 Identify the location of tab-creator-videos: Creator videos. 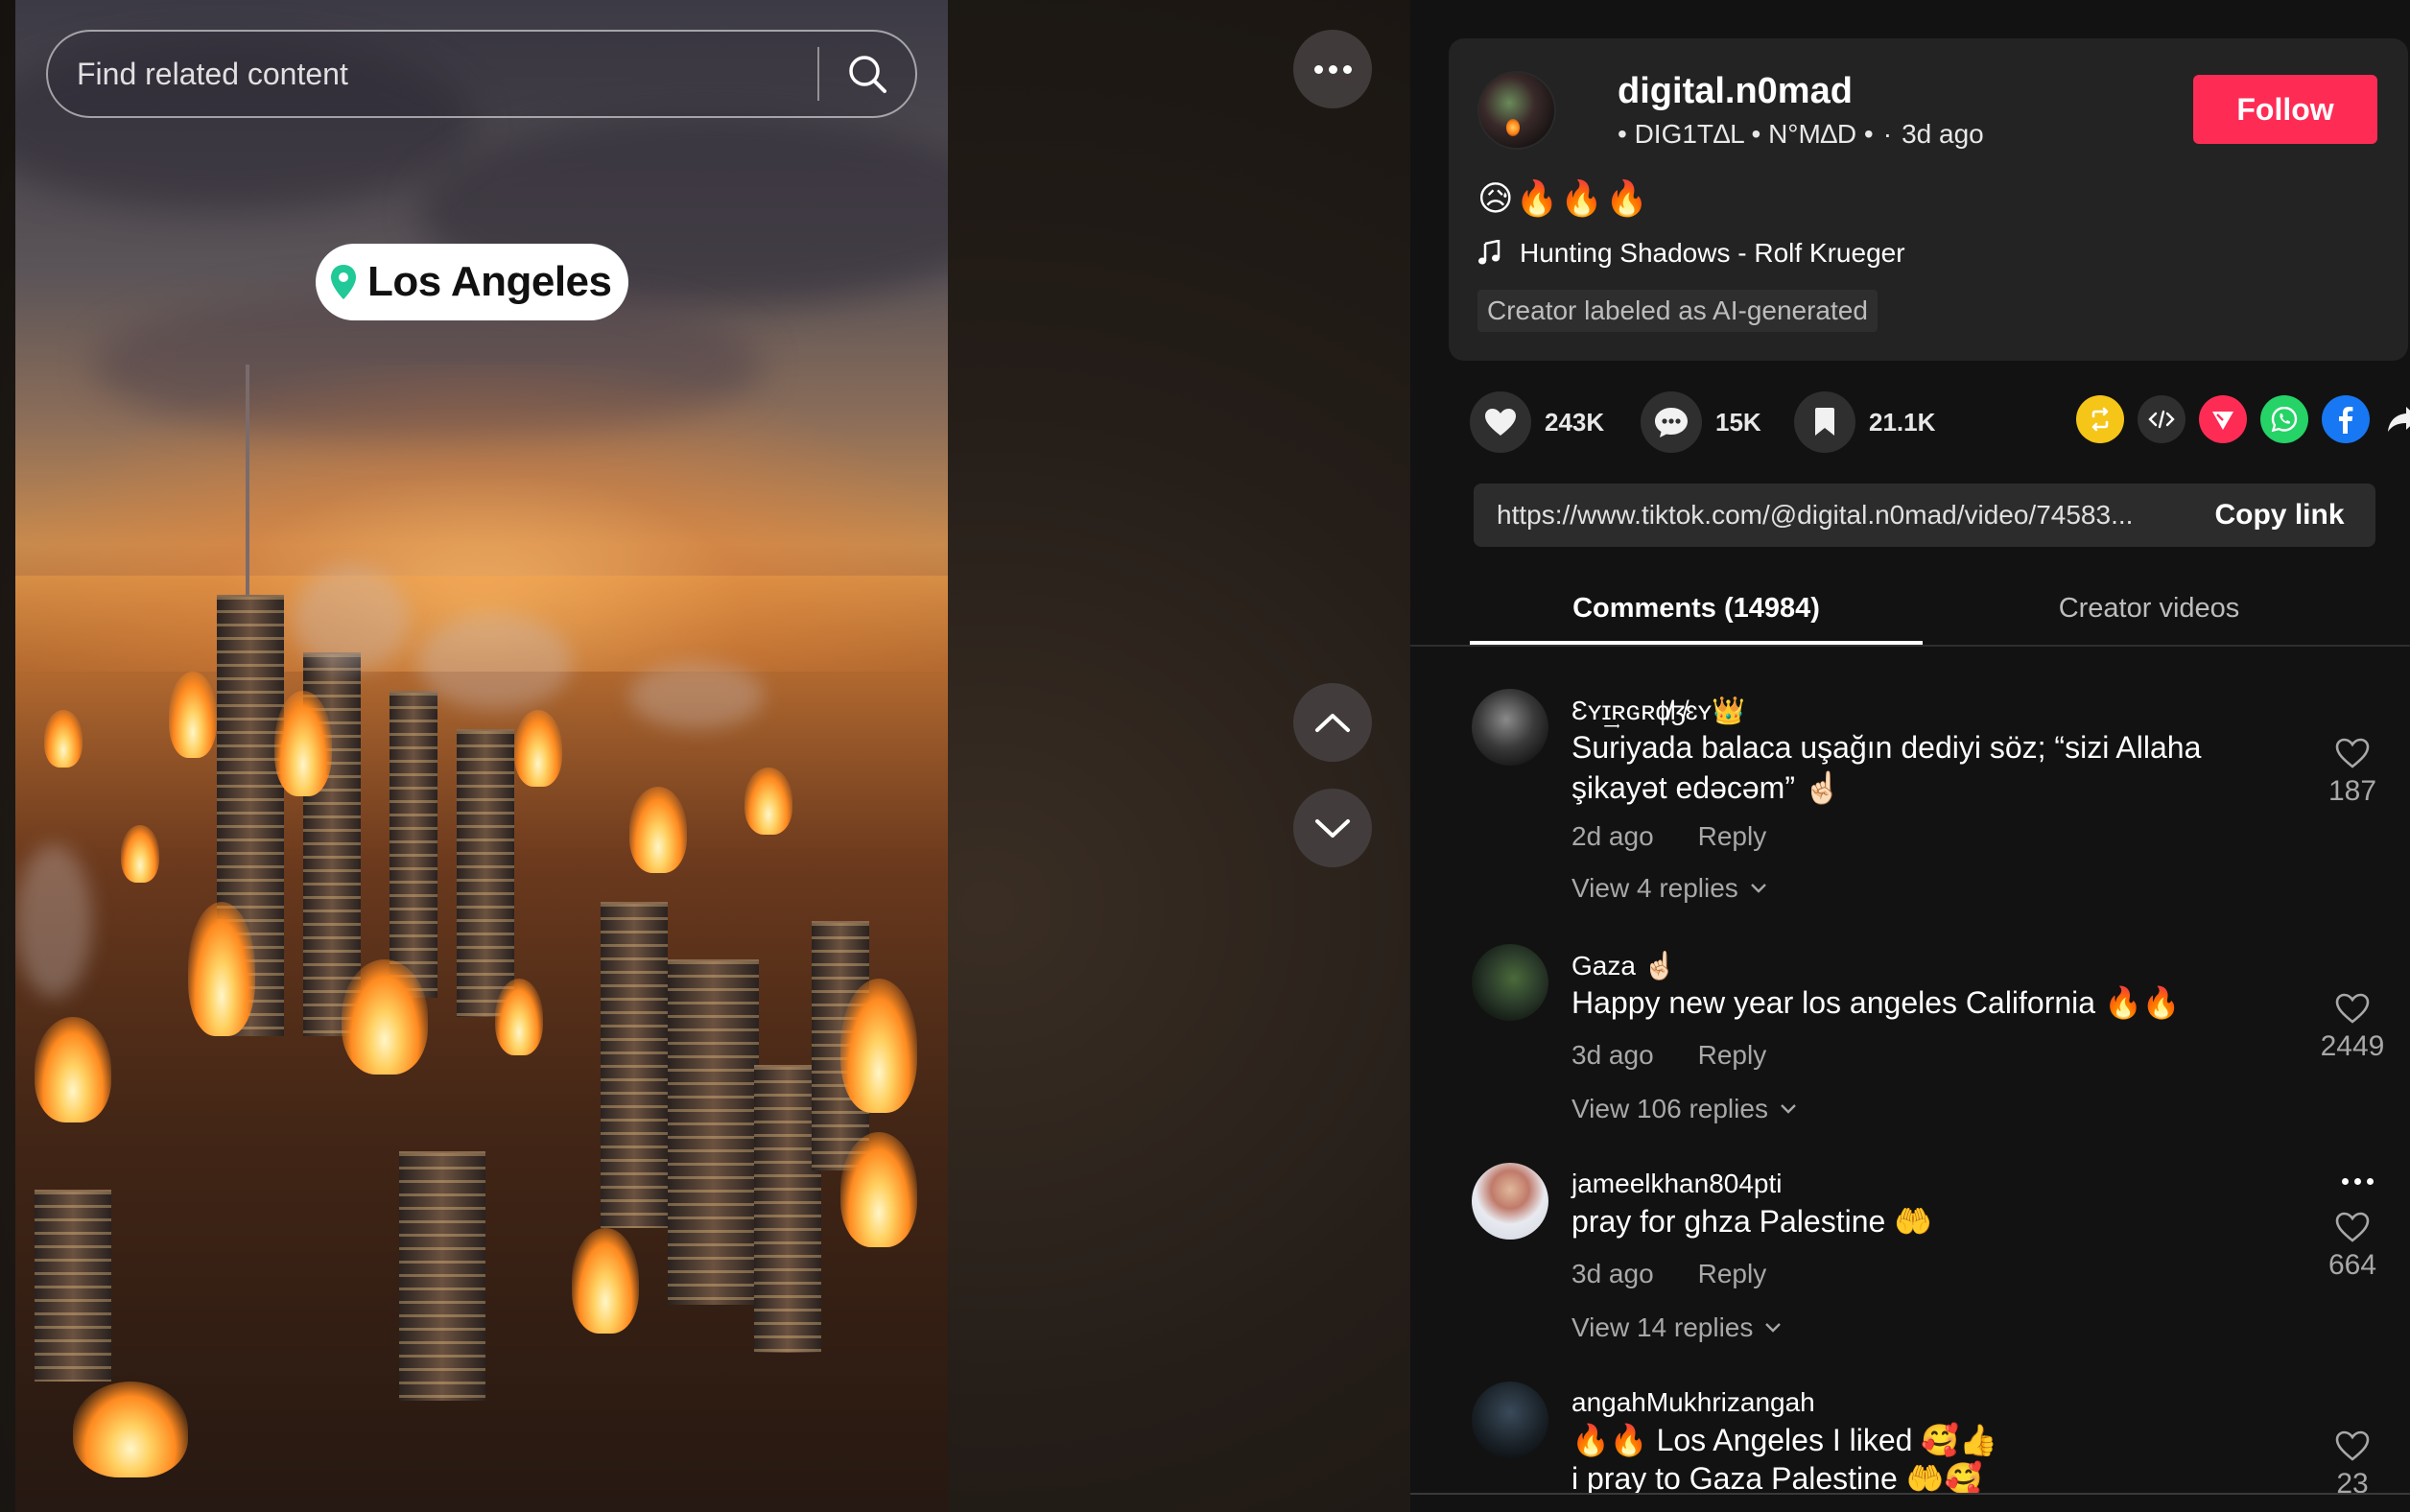
(2149, 608).